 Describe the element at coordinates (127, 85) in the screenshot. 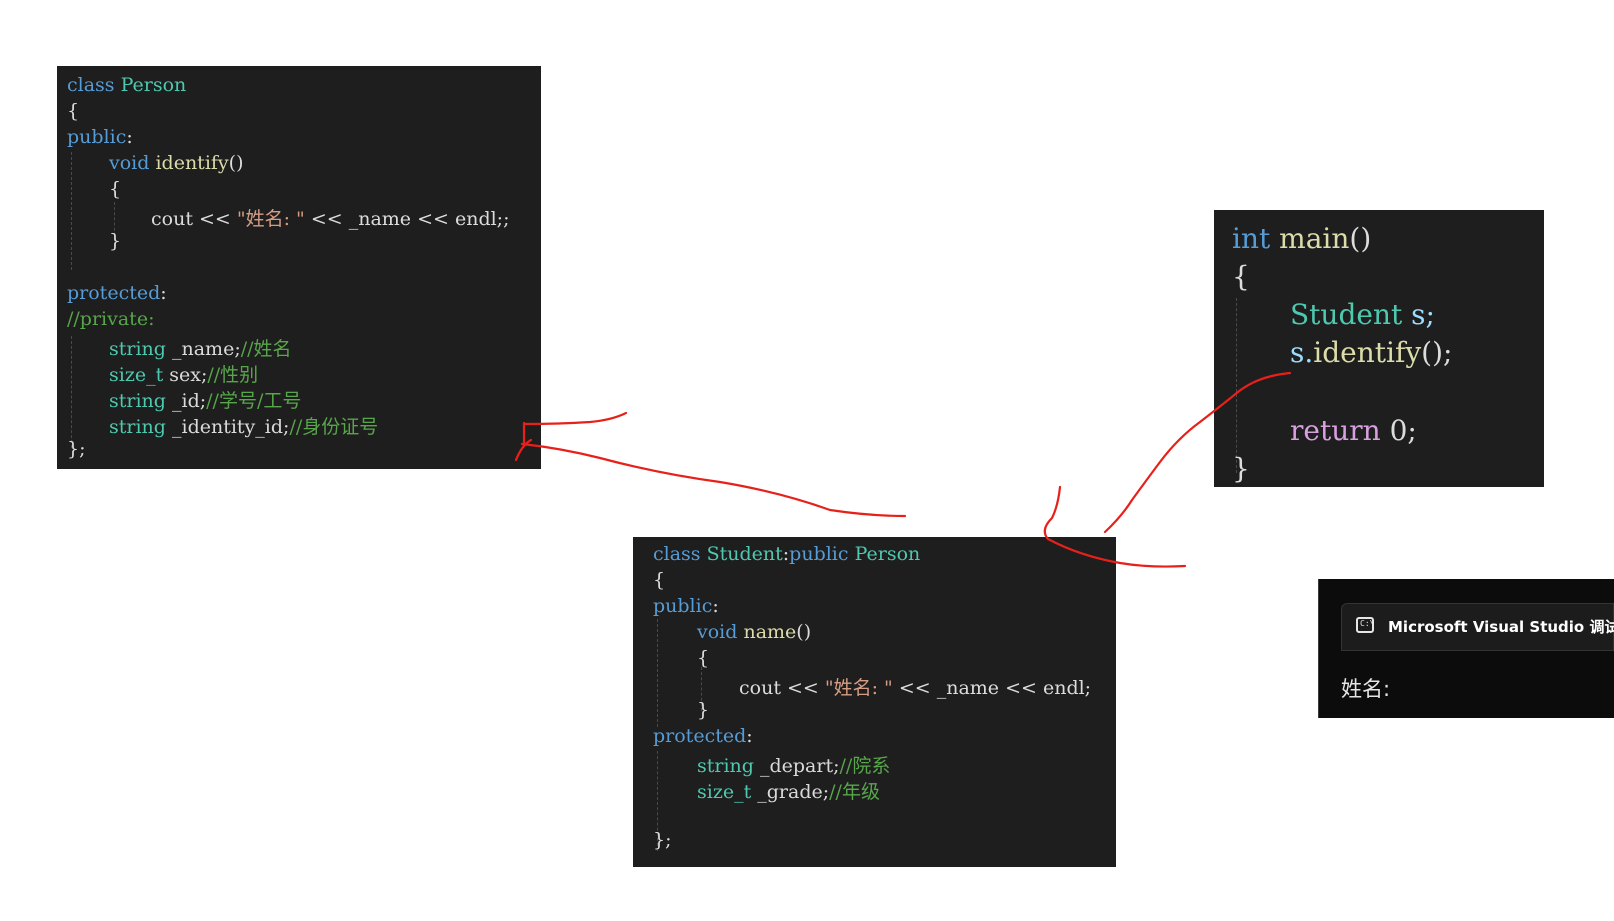

I see `code-line: class Person` at that location.